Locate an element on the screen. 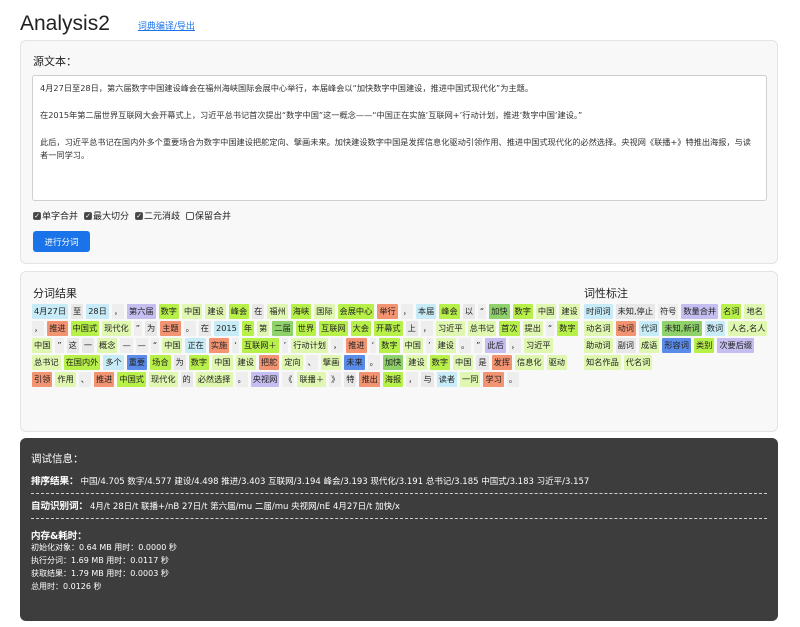  token-chip: 海峡 is located at coordinates (301, 311).